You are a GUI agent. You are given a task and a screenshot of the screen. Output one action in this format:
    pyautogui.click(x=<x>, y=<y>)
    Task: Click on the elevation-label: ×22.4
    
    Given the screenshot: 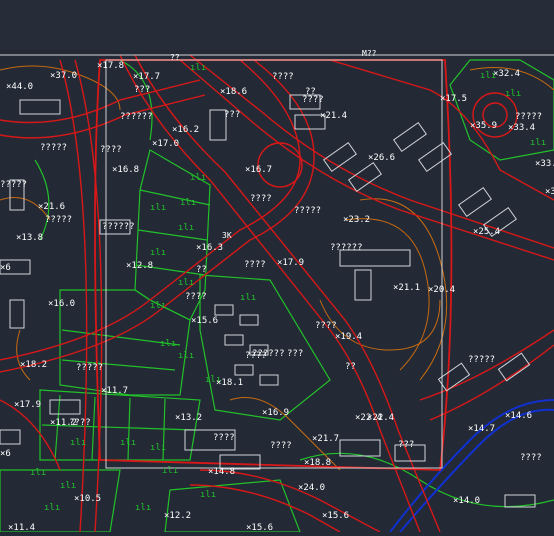 What is the action you would take?
    pyautogui.click(x=380, y=418)
    